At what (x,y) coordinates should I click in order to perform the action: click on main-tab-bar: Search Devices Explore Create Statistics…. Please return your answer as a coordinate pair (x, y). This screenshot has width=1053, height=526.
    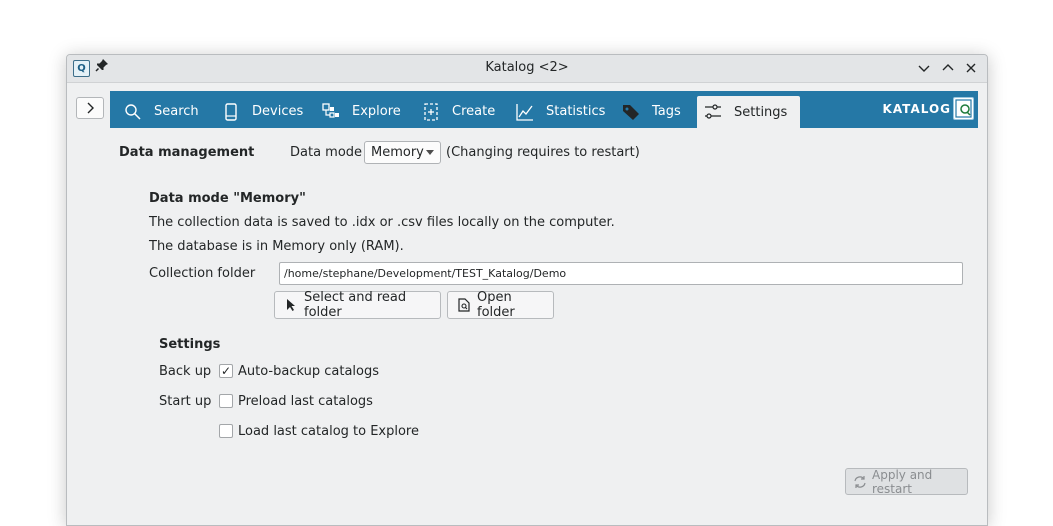
    Looking at the image, I should click on (544, 109).